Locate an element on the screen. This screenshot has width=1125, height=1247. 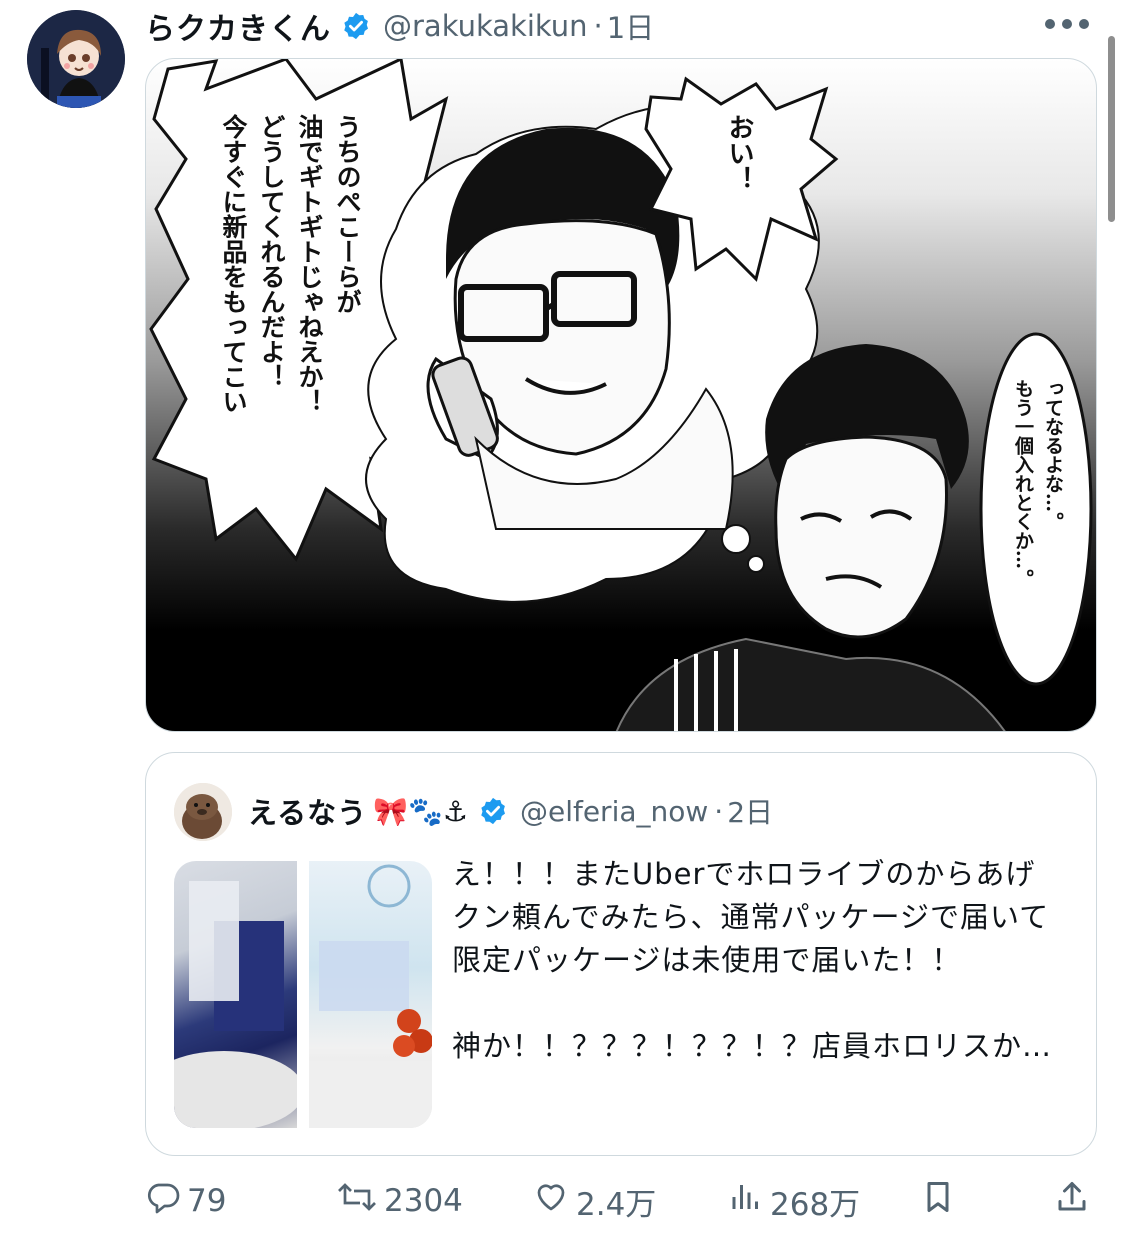
bookmark-button is located at coordinates (941, 1201).